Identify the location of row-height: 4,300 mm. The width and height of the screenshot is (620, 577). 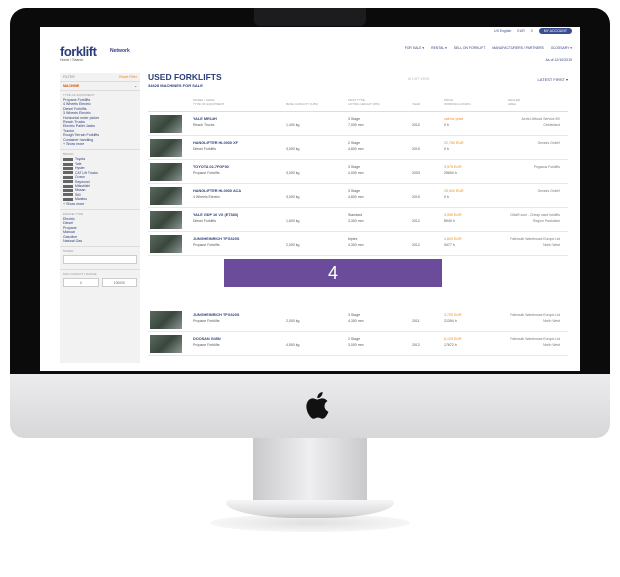
(356, 245).